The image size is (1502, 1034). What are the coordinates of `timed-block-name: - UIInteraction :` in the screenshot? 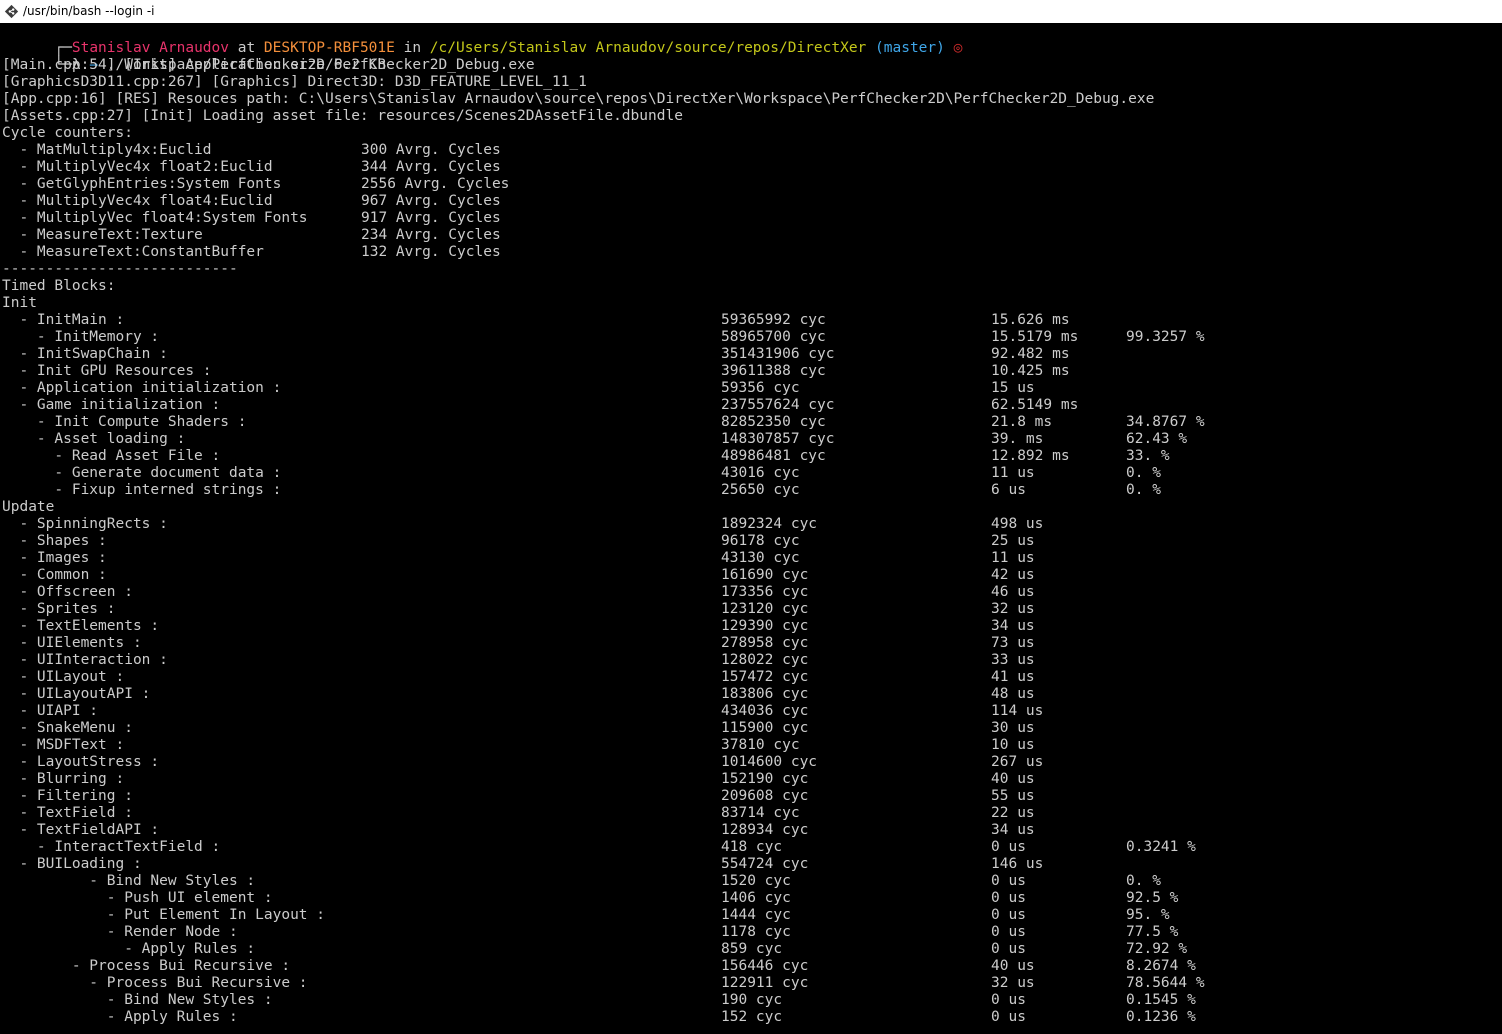 It's located at (85, 660).